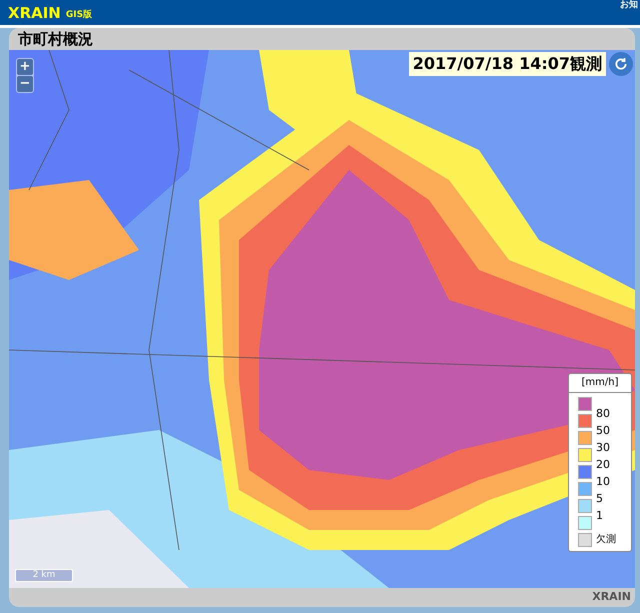 This screenshot has height=613, width=640. Describe the element at coordinates (606, 540) in the screenshot. I see `legend-label: 欠測` at that location.